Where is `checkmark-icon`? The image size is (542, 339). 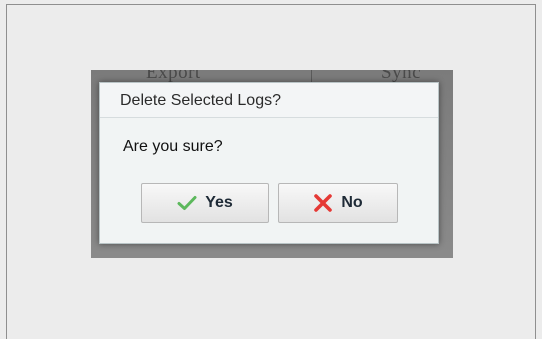
checkmark-icon is located at coordinates (187, 203).